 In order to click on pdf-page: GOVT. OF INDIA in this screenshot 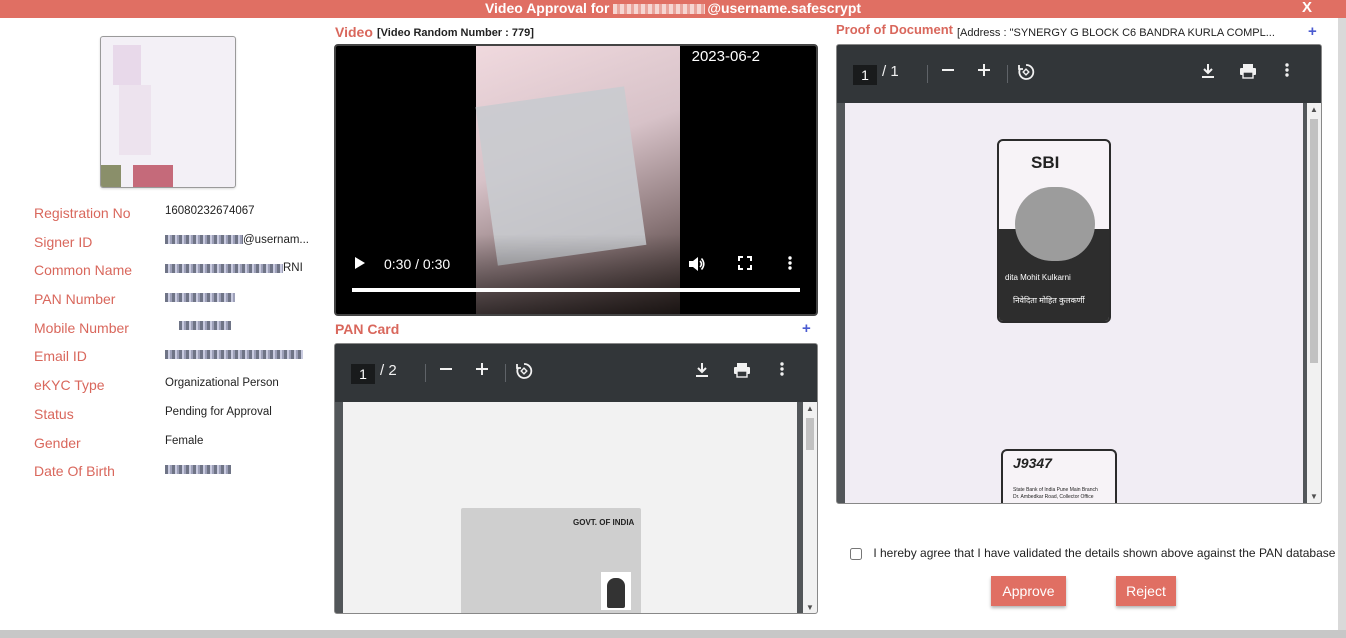, I will do `click(570, 507)`.